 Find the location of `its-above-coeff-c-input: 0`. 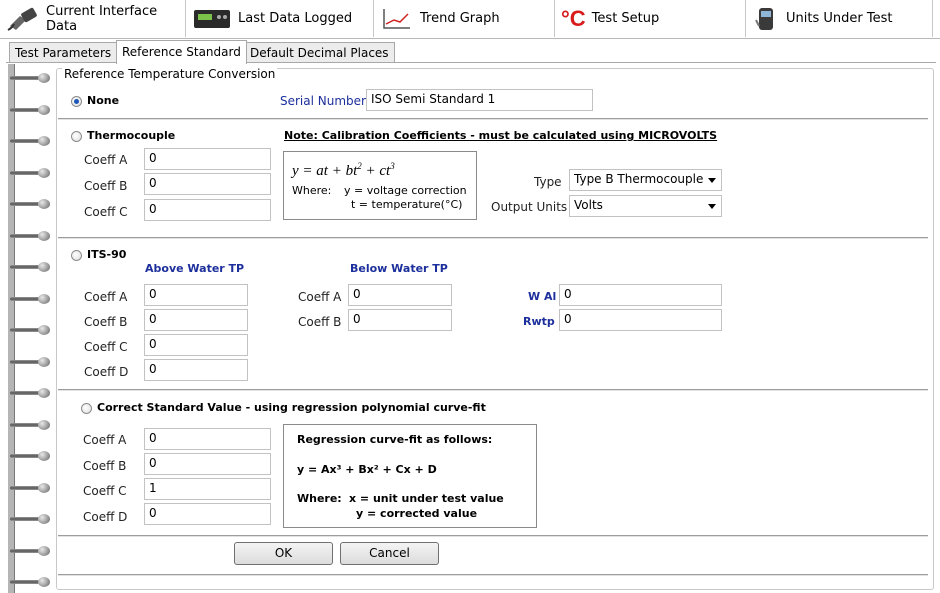

its-above-coeff-c-input: 0 is located at coordinates (196, 345).